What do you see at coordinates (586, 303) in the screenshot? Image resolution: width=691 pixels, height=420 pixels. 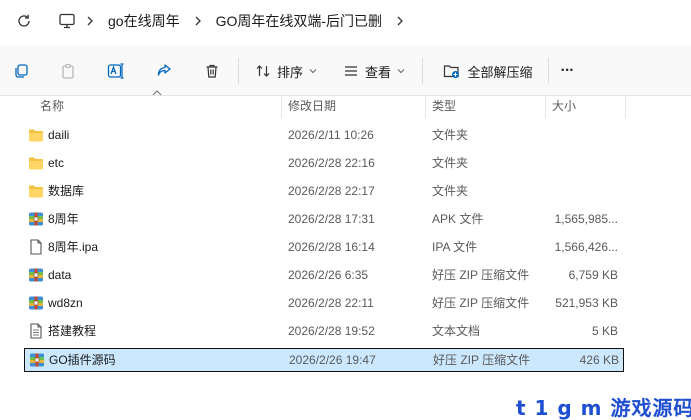 I see `file-size: 521,953 KB` at bounding box center [586, 303].